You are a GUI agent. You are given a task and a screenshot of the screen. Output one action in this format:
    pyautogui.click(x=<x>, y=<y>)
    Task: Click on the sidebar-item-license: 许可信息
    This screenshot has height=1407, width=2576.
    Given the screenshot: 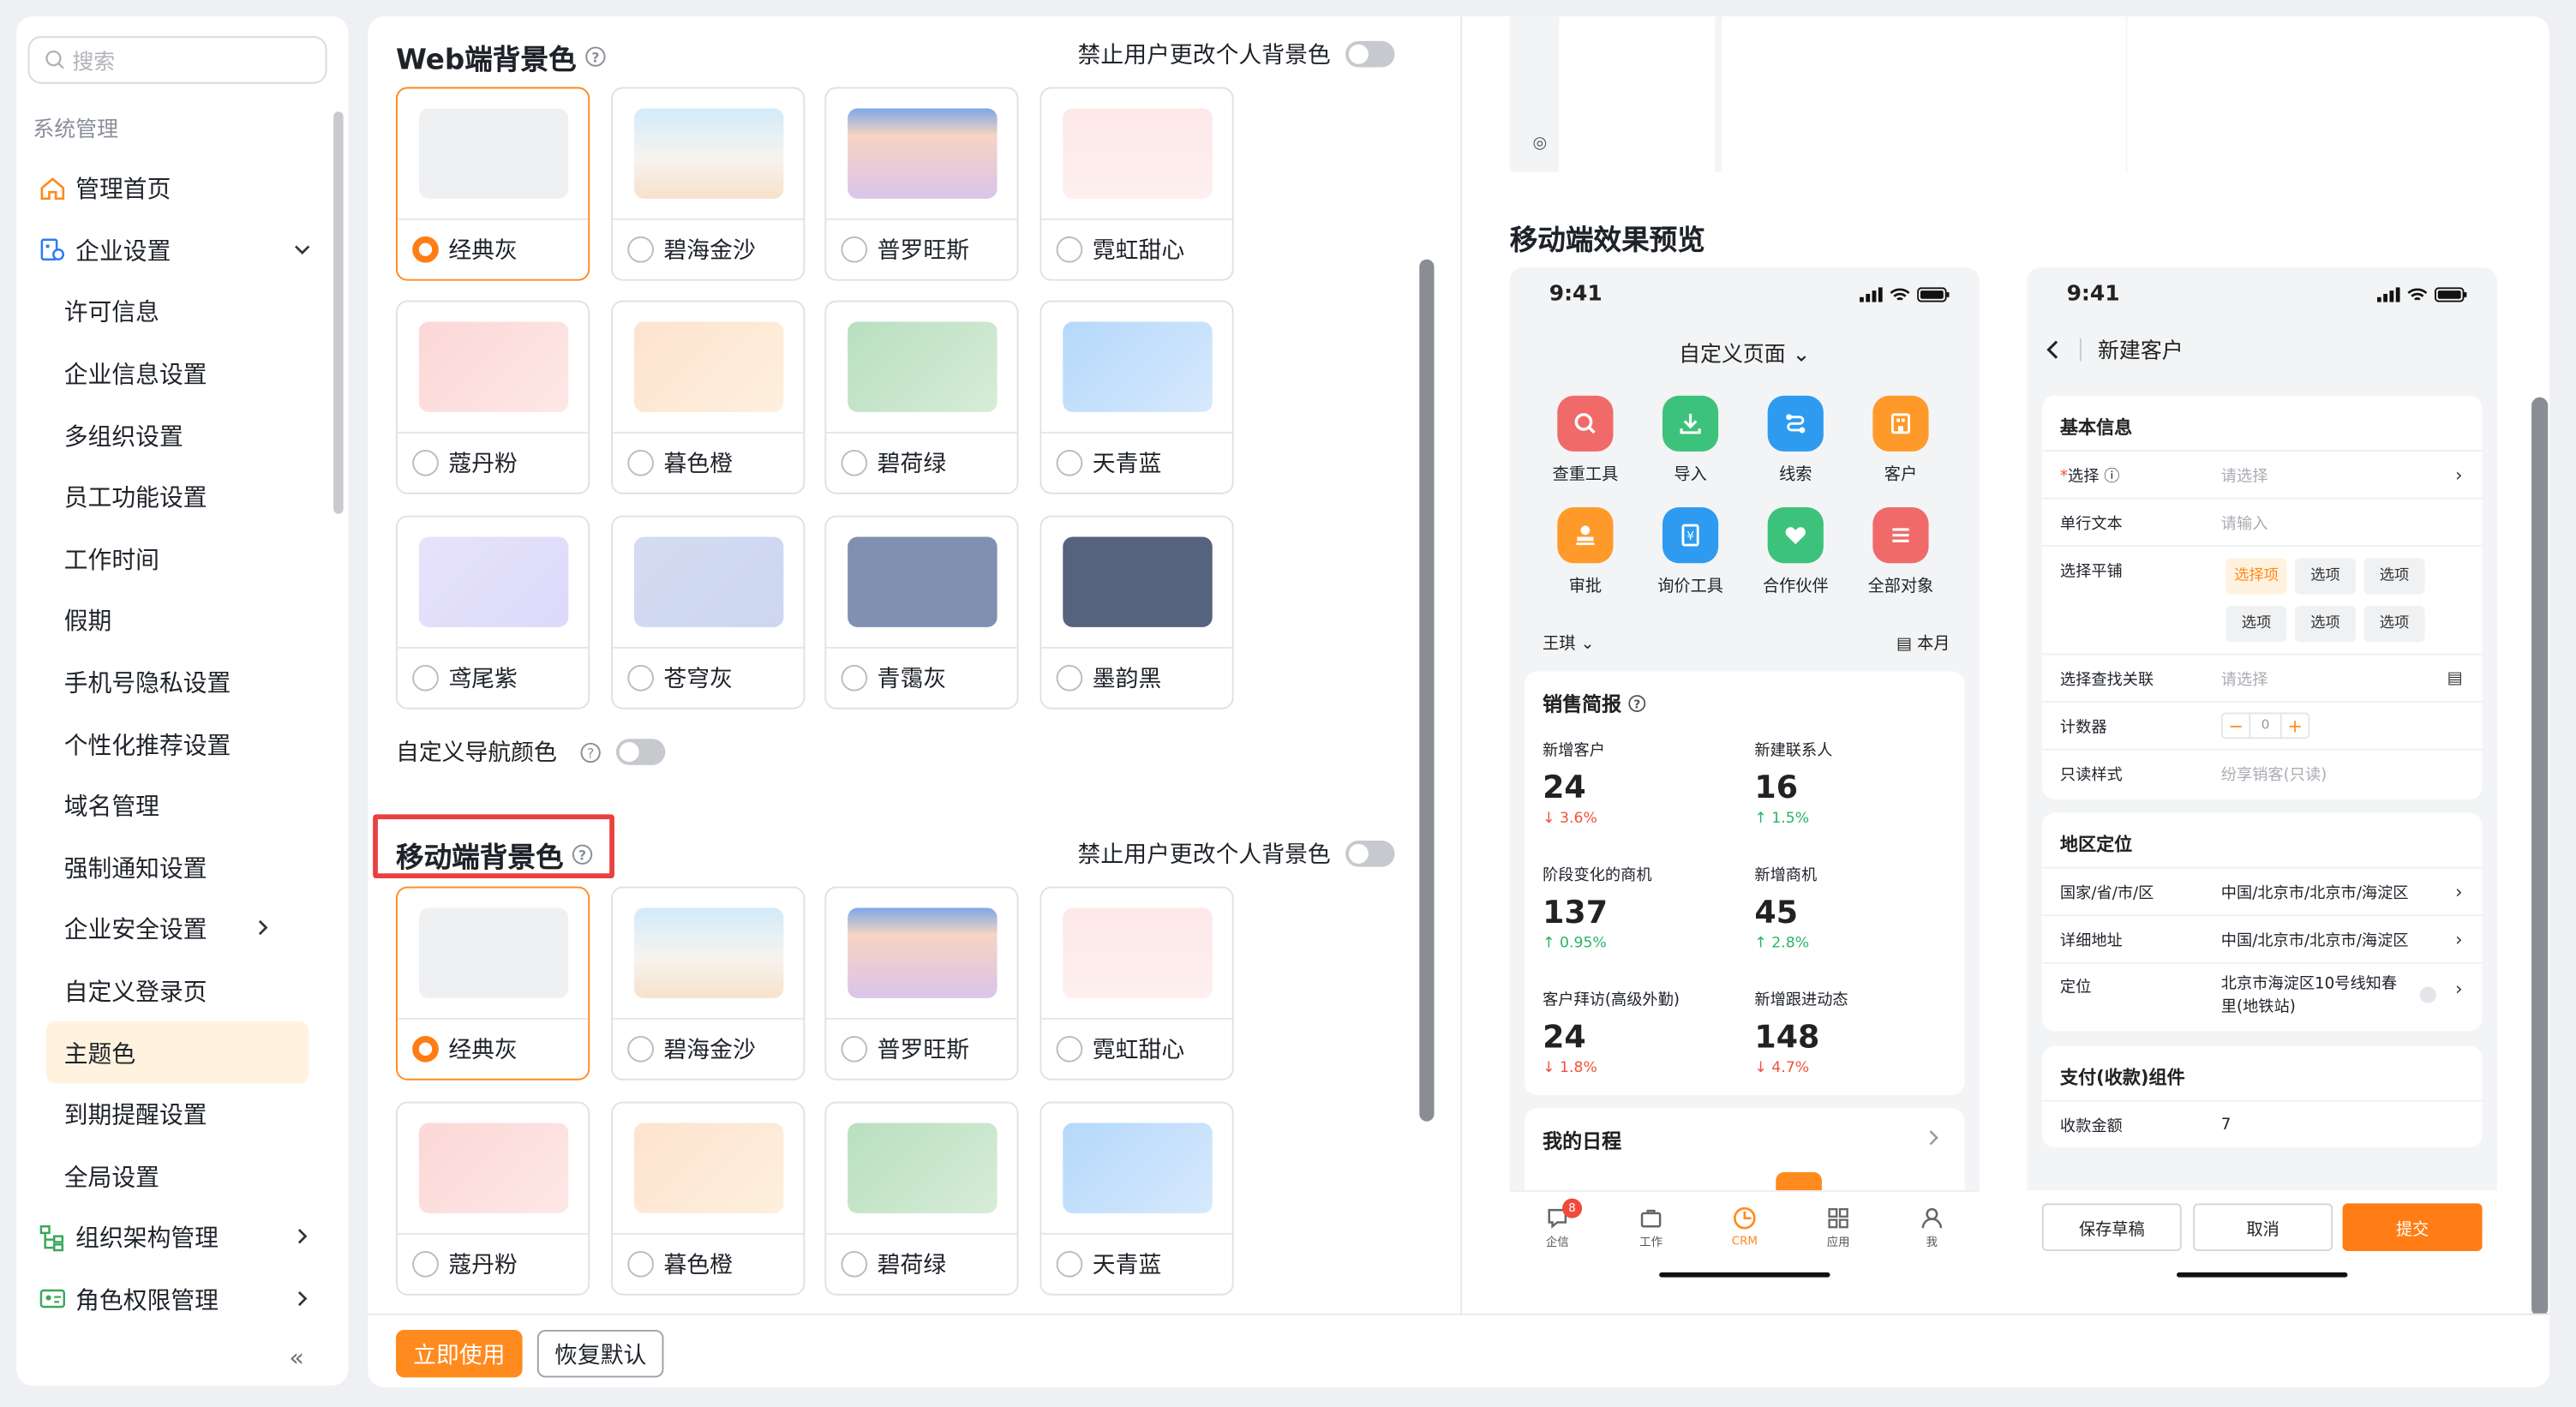 What is the action you would take?
    pyautogui.click(x=182, y=312)
    